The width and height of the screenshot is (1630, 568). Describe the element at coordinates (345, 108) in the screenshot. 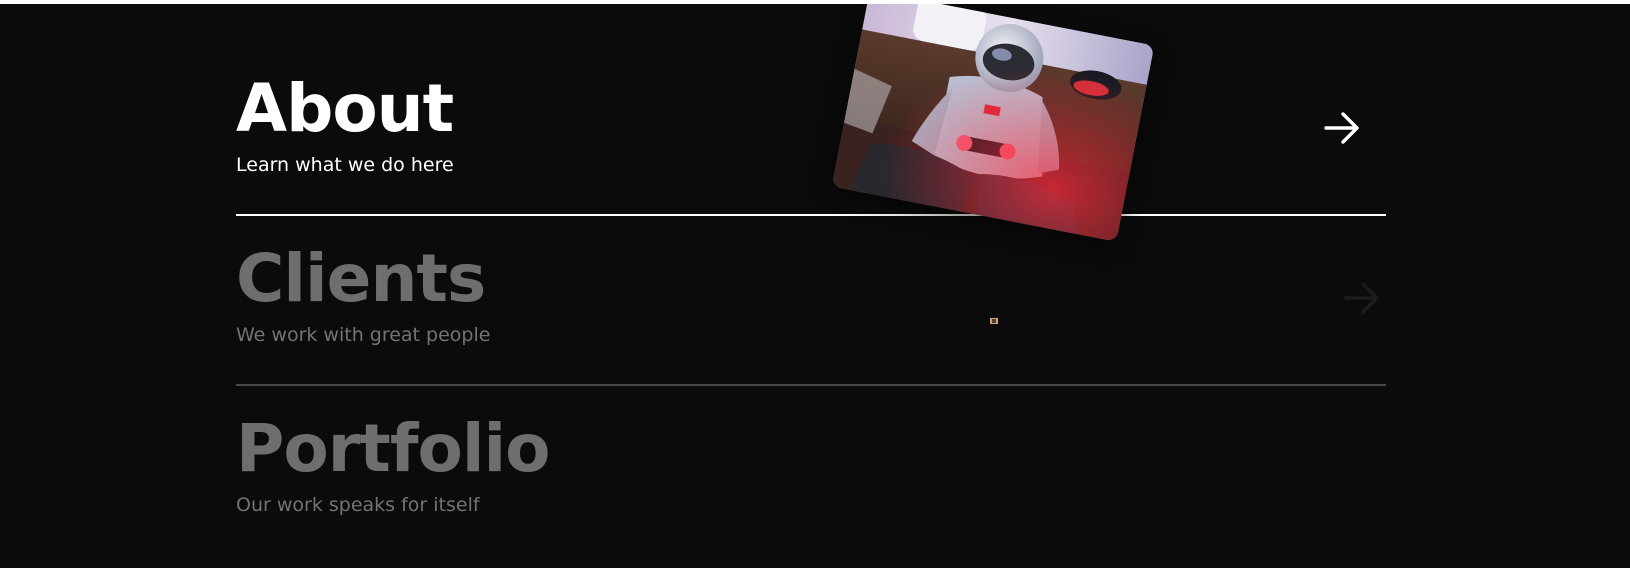

I see `menu-item-title: About` at that location.